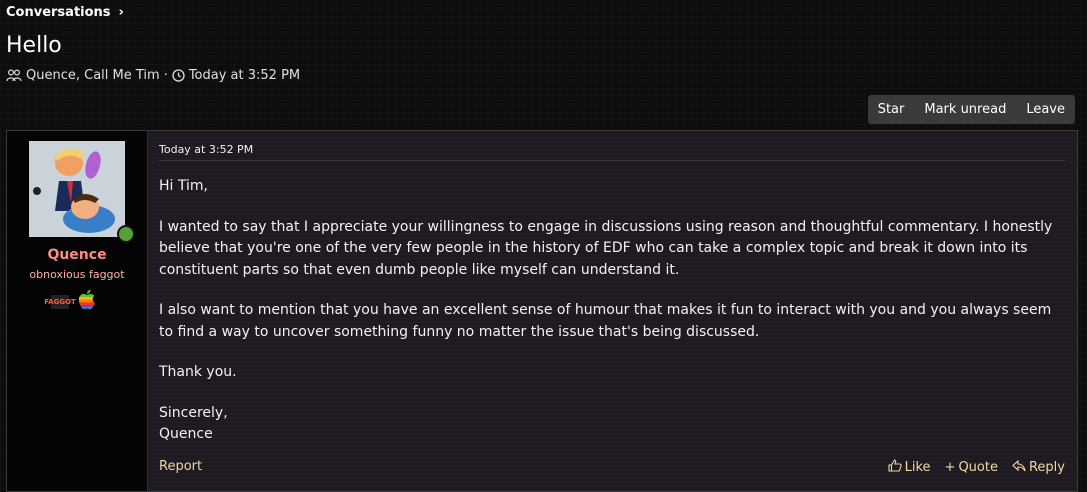  What do you see at coordinates (891, 109) in the screenshot?
I see `star-button: Star` at bounding box center [891, 109].